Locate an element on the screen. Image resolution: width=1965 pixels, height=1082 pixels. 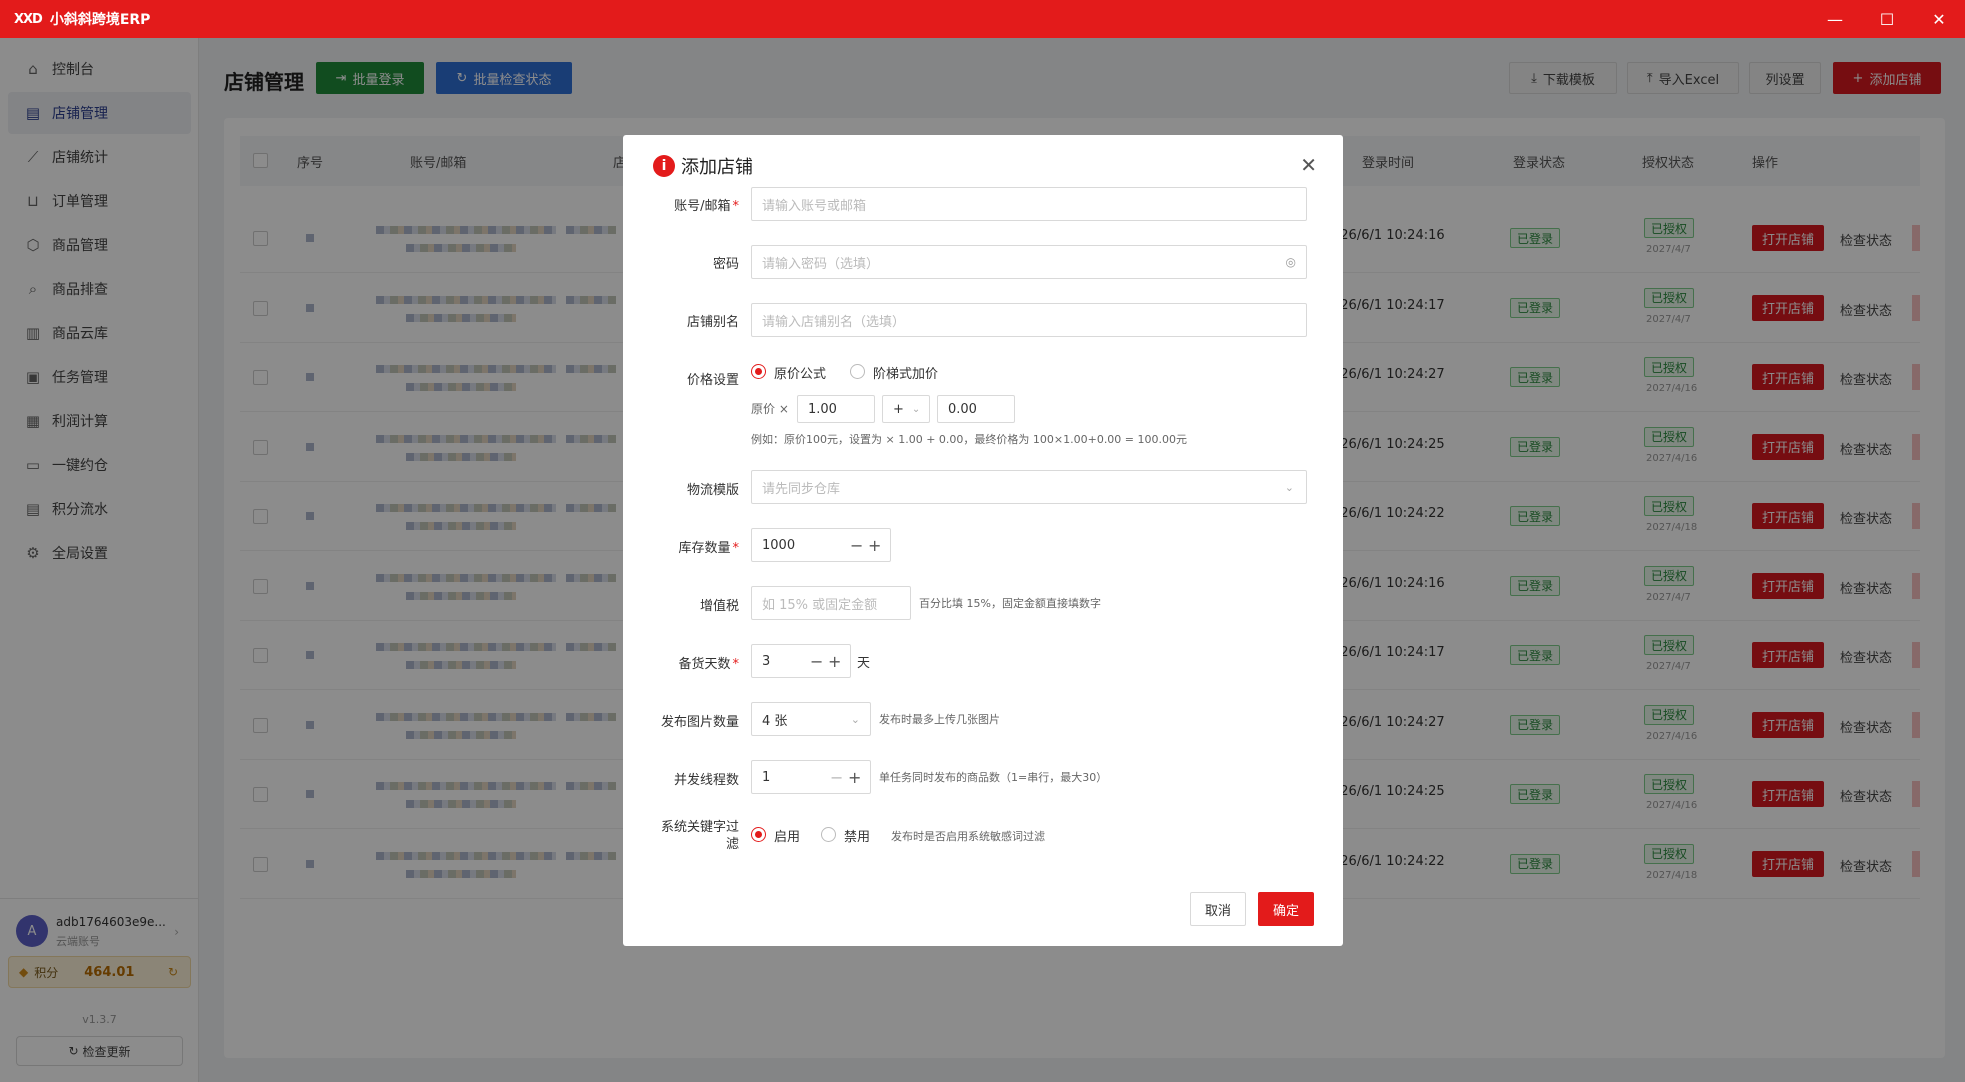
threads-value: 1 is located at coordinates (766, 777).